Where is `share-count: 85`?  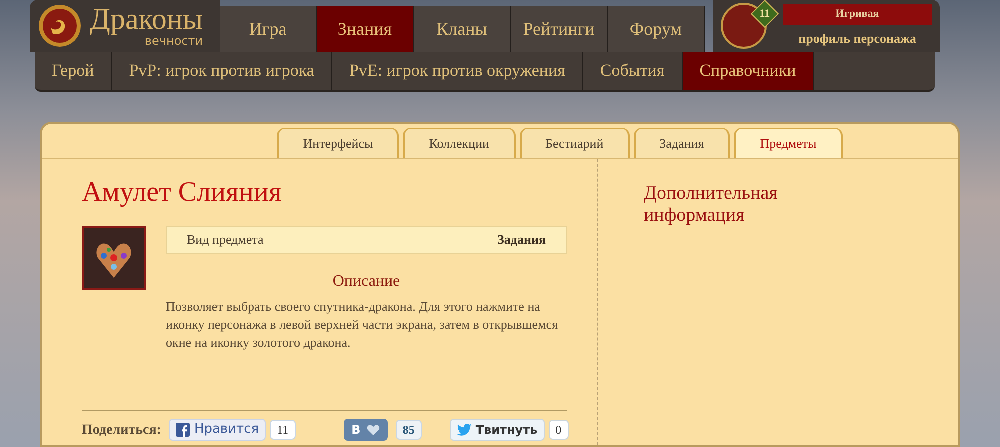
share-count: 85 is located at coordinates (409, 430).